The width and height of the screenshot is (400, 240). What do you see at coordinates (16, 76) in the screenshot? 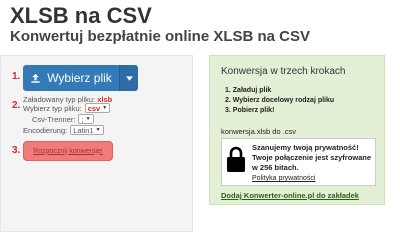
I see `step-number-1: 1.` at bounding box center [16, 76].